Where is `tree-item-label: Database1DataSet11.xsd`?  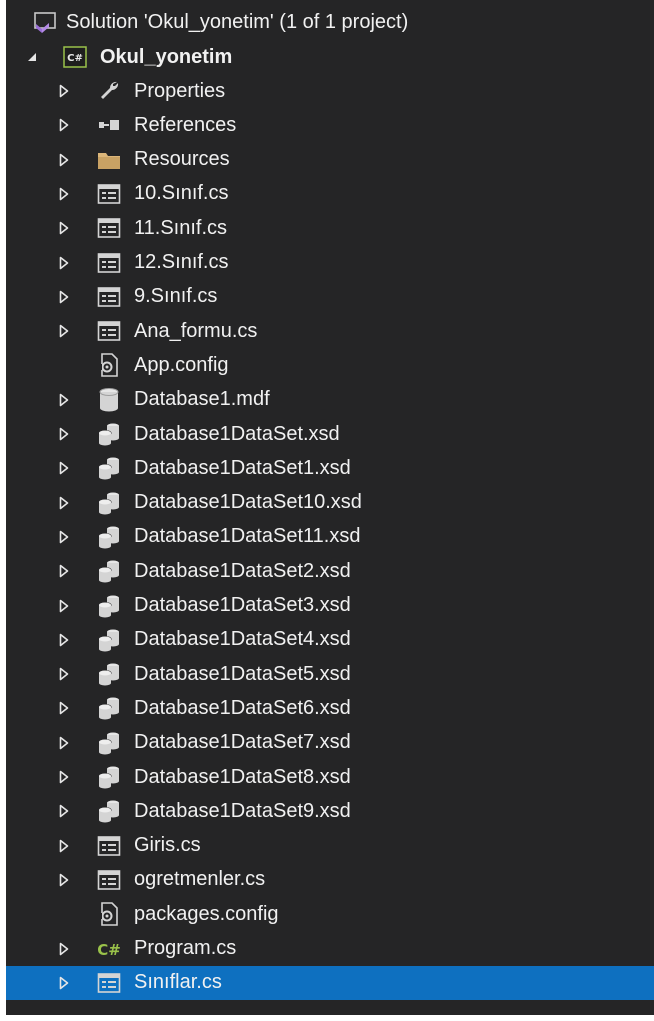
tree-item-label: Database1DataSet11.xsd is located at coordinates (247, 536).